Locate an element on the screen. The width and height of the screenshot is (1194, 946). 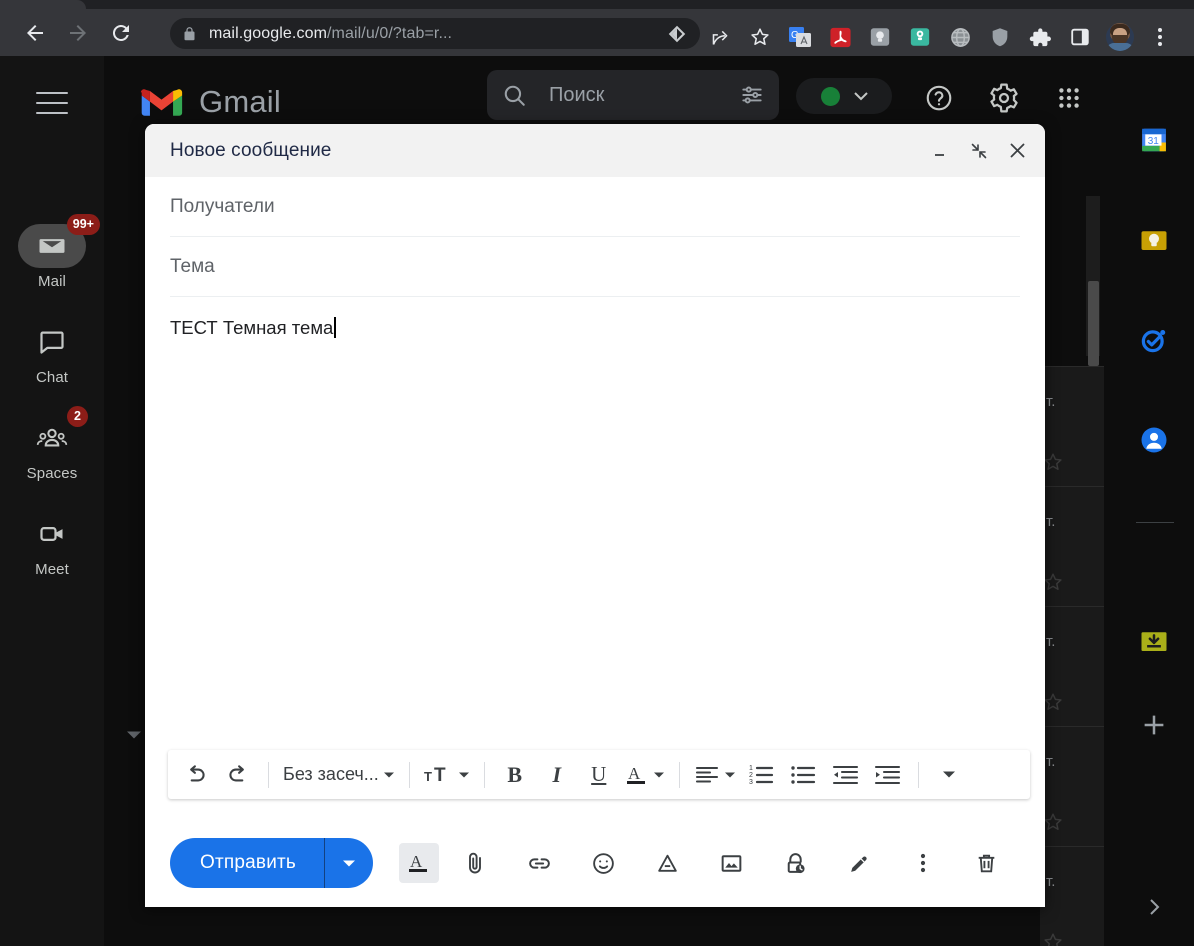
green-settings-extension-icon is located at coordinates (920, 37).